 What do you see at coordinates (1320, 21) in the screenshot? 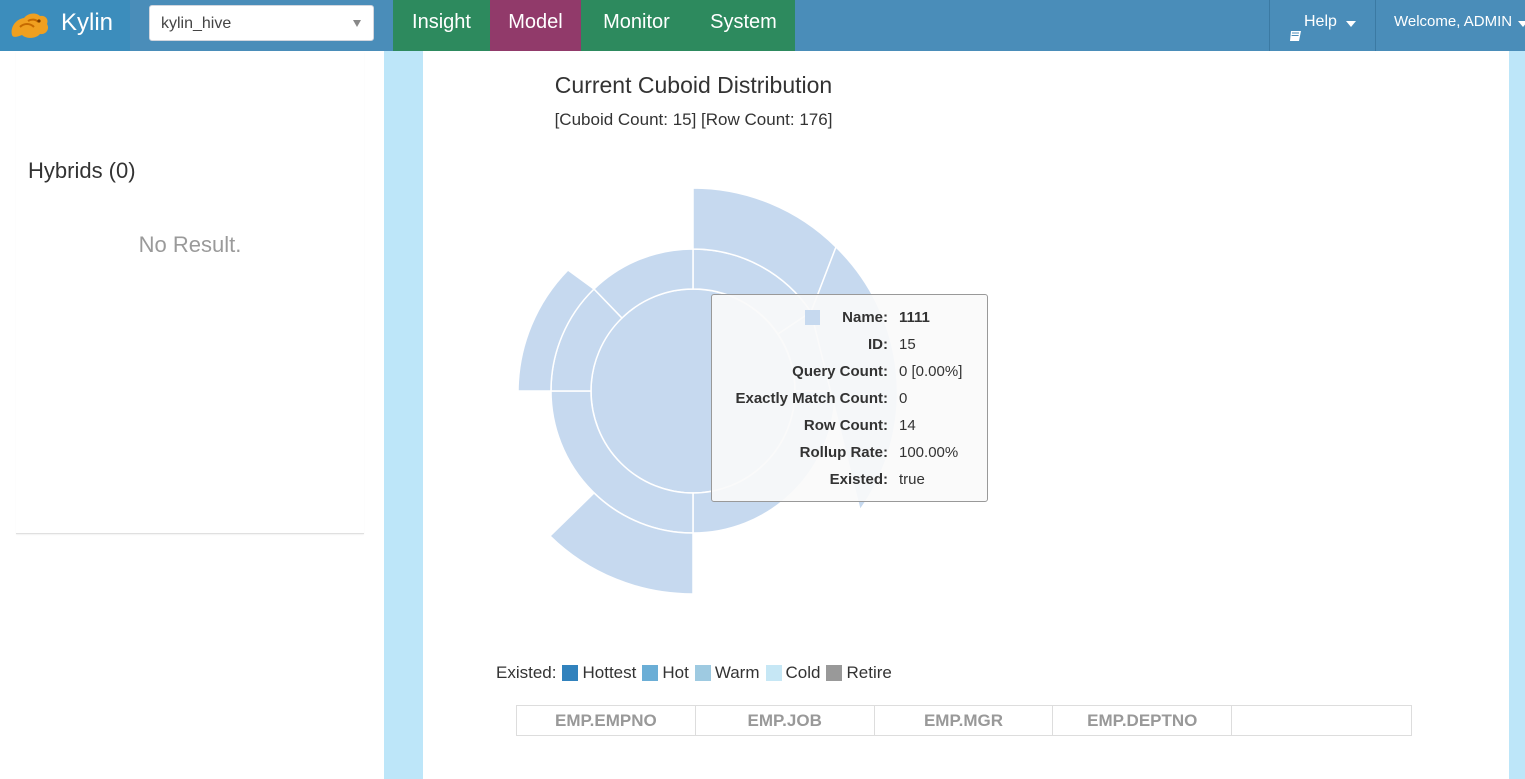
I see `help-label: Help` at bounding box center [1320, 21].